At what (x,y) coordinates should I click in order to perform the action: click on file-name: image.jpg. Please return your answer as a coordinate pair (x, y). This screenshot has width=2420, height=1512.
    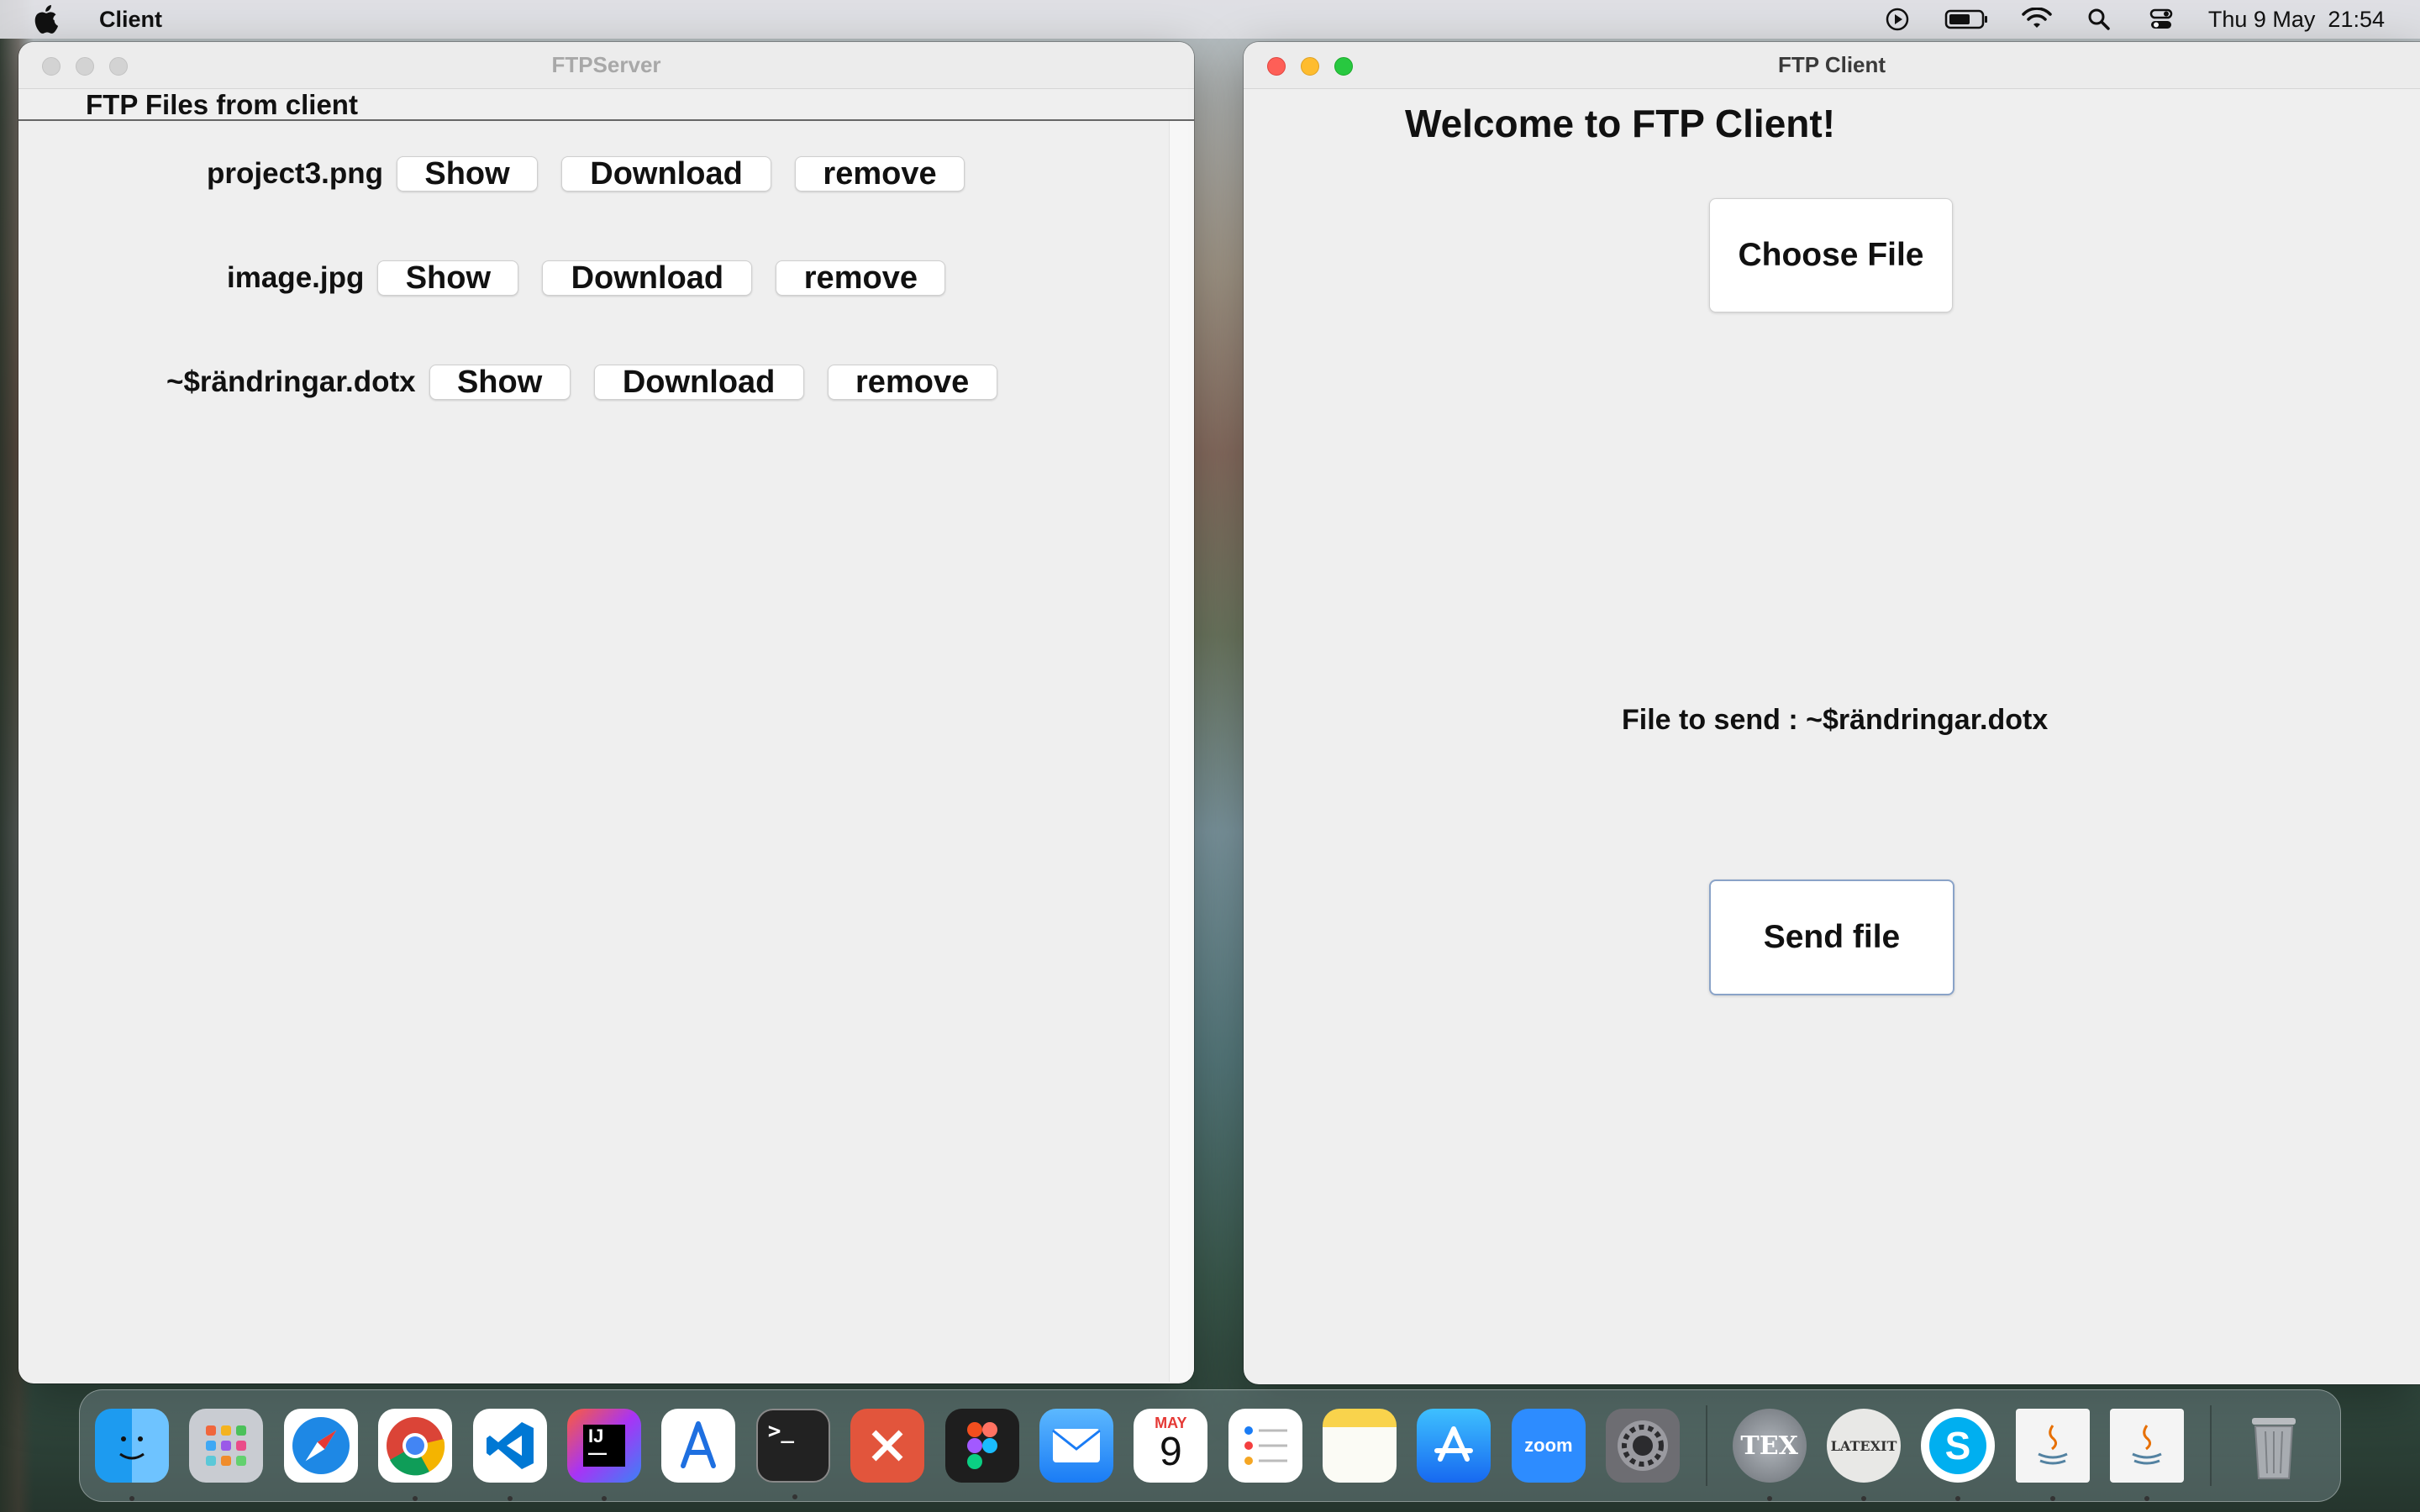
    Looking at the image, I should click on (296, 277).